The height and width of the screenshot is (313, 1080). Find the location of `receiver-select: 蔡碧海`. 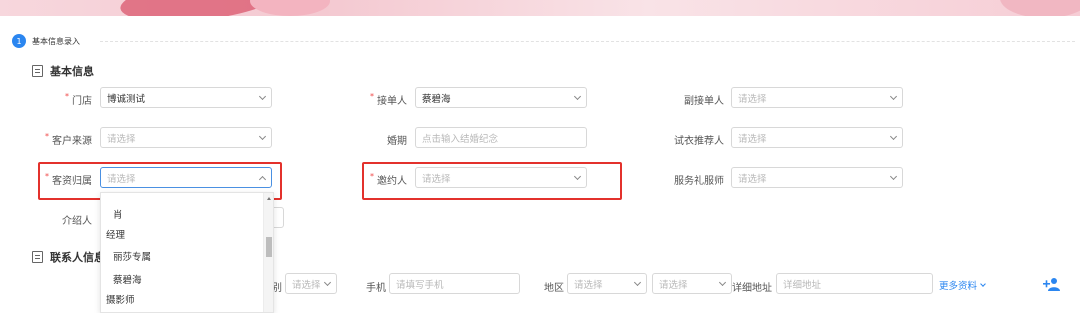

receiver-select: 蔡碧海 is located at coordinates (501, 97).